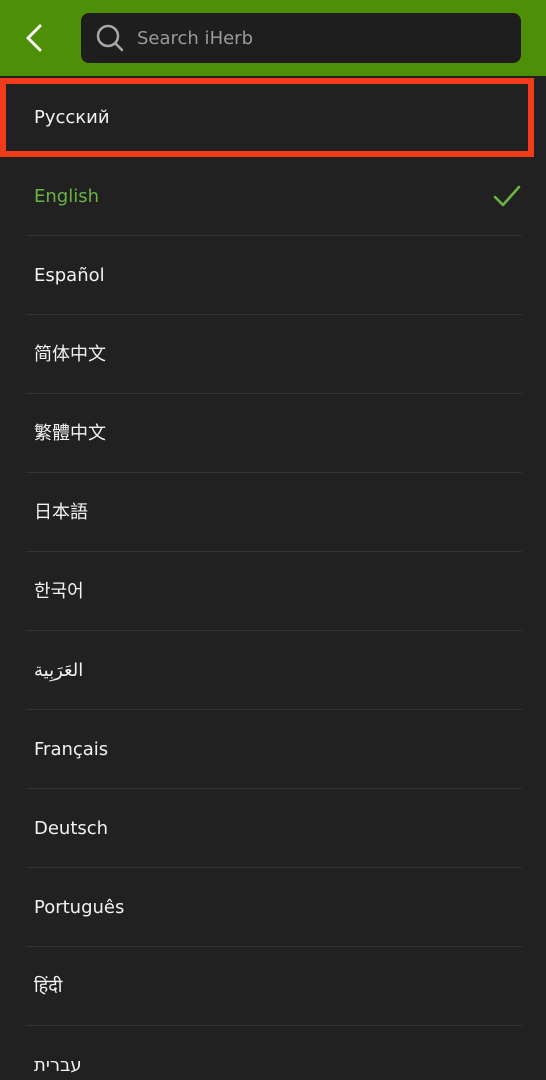 The width and height of the screenshot is (546, 1080). What do you see at coordinates (273, 907) in the screenshot?
I see `language-item-portuguese: Português` at bounding box center [273, 907].